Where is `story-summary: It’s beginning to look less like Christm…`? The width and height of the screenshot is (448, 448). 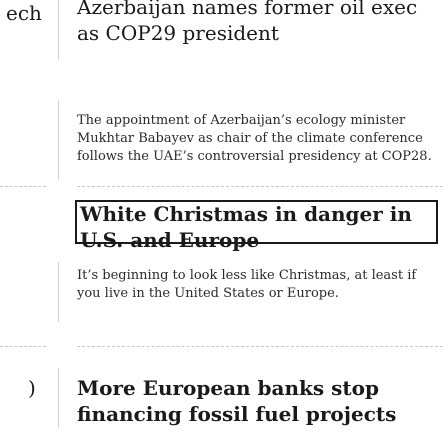 story-summary: It’s beginning to look less like Christm… is located at coordinates (247, 284).